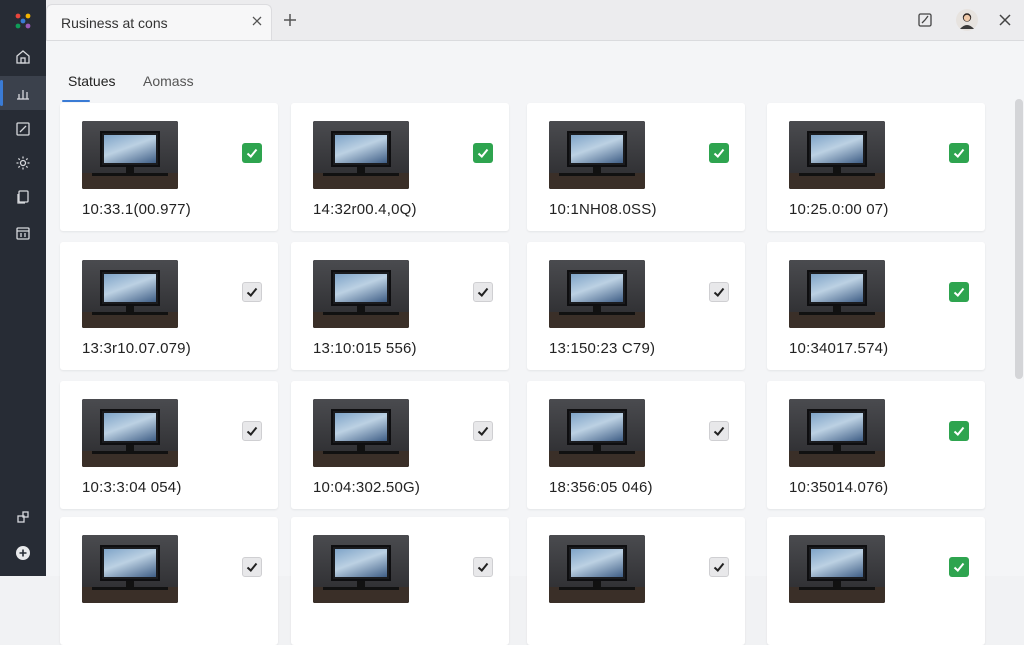  I want to click on edit-note-icon, so click(925, 20).